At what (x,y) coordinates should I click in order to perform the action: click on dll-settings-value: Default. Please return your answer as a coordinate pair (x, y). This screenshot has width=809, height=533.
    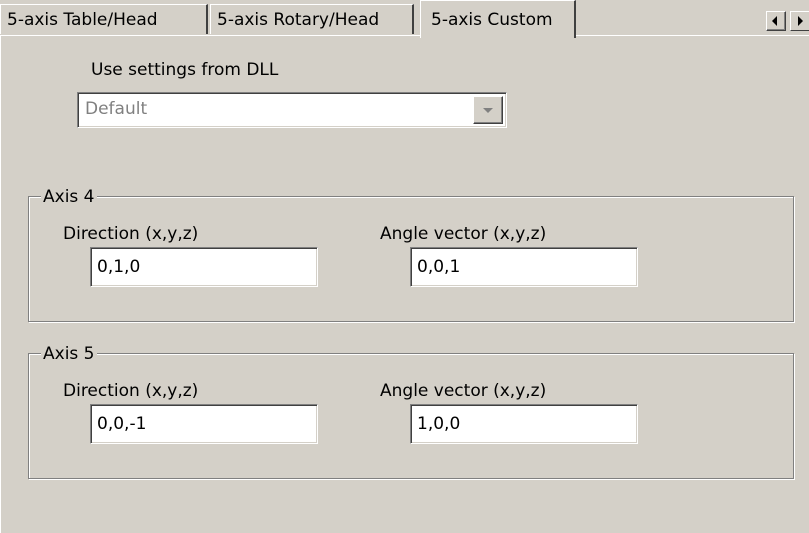
    Looking at the image, I should click on (116, 109).